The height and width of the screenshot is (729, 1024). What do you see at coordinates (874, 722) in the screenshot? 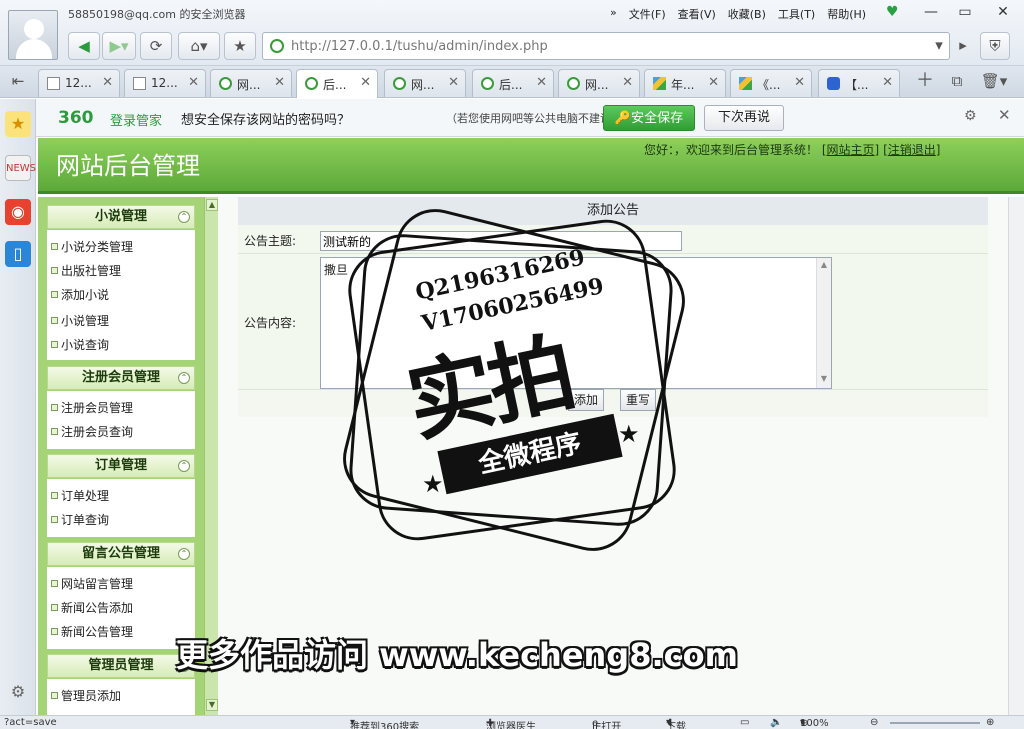
I see `zoom-out-icon: ⊖` at bounding box center [874, 722].